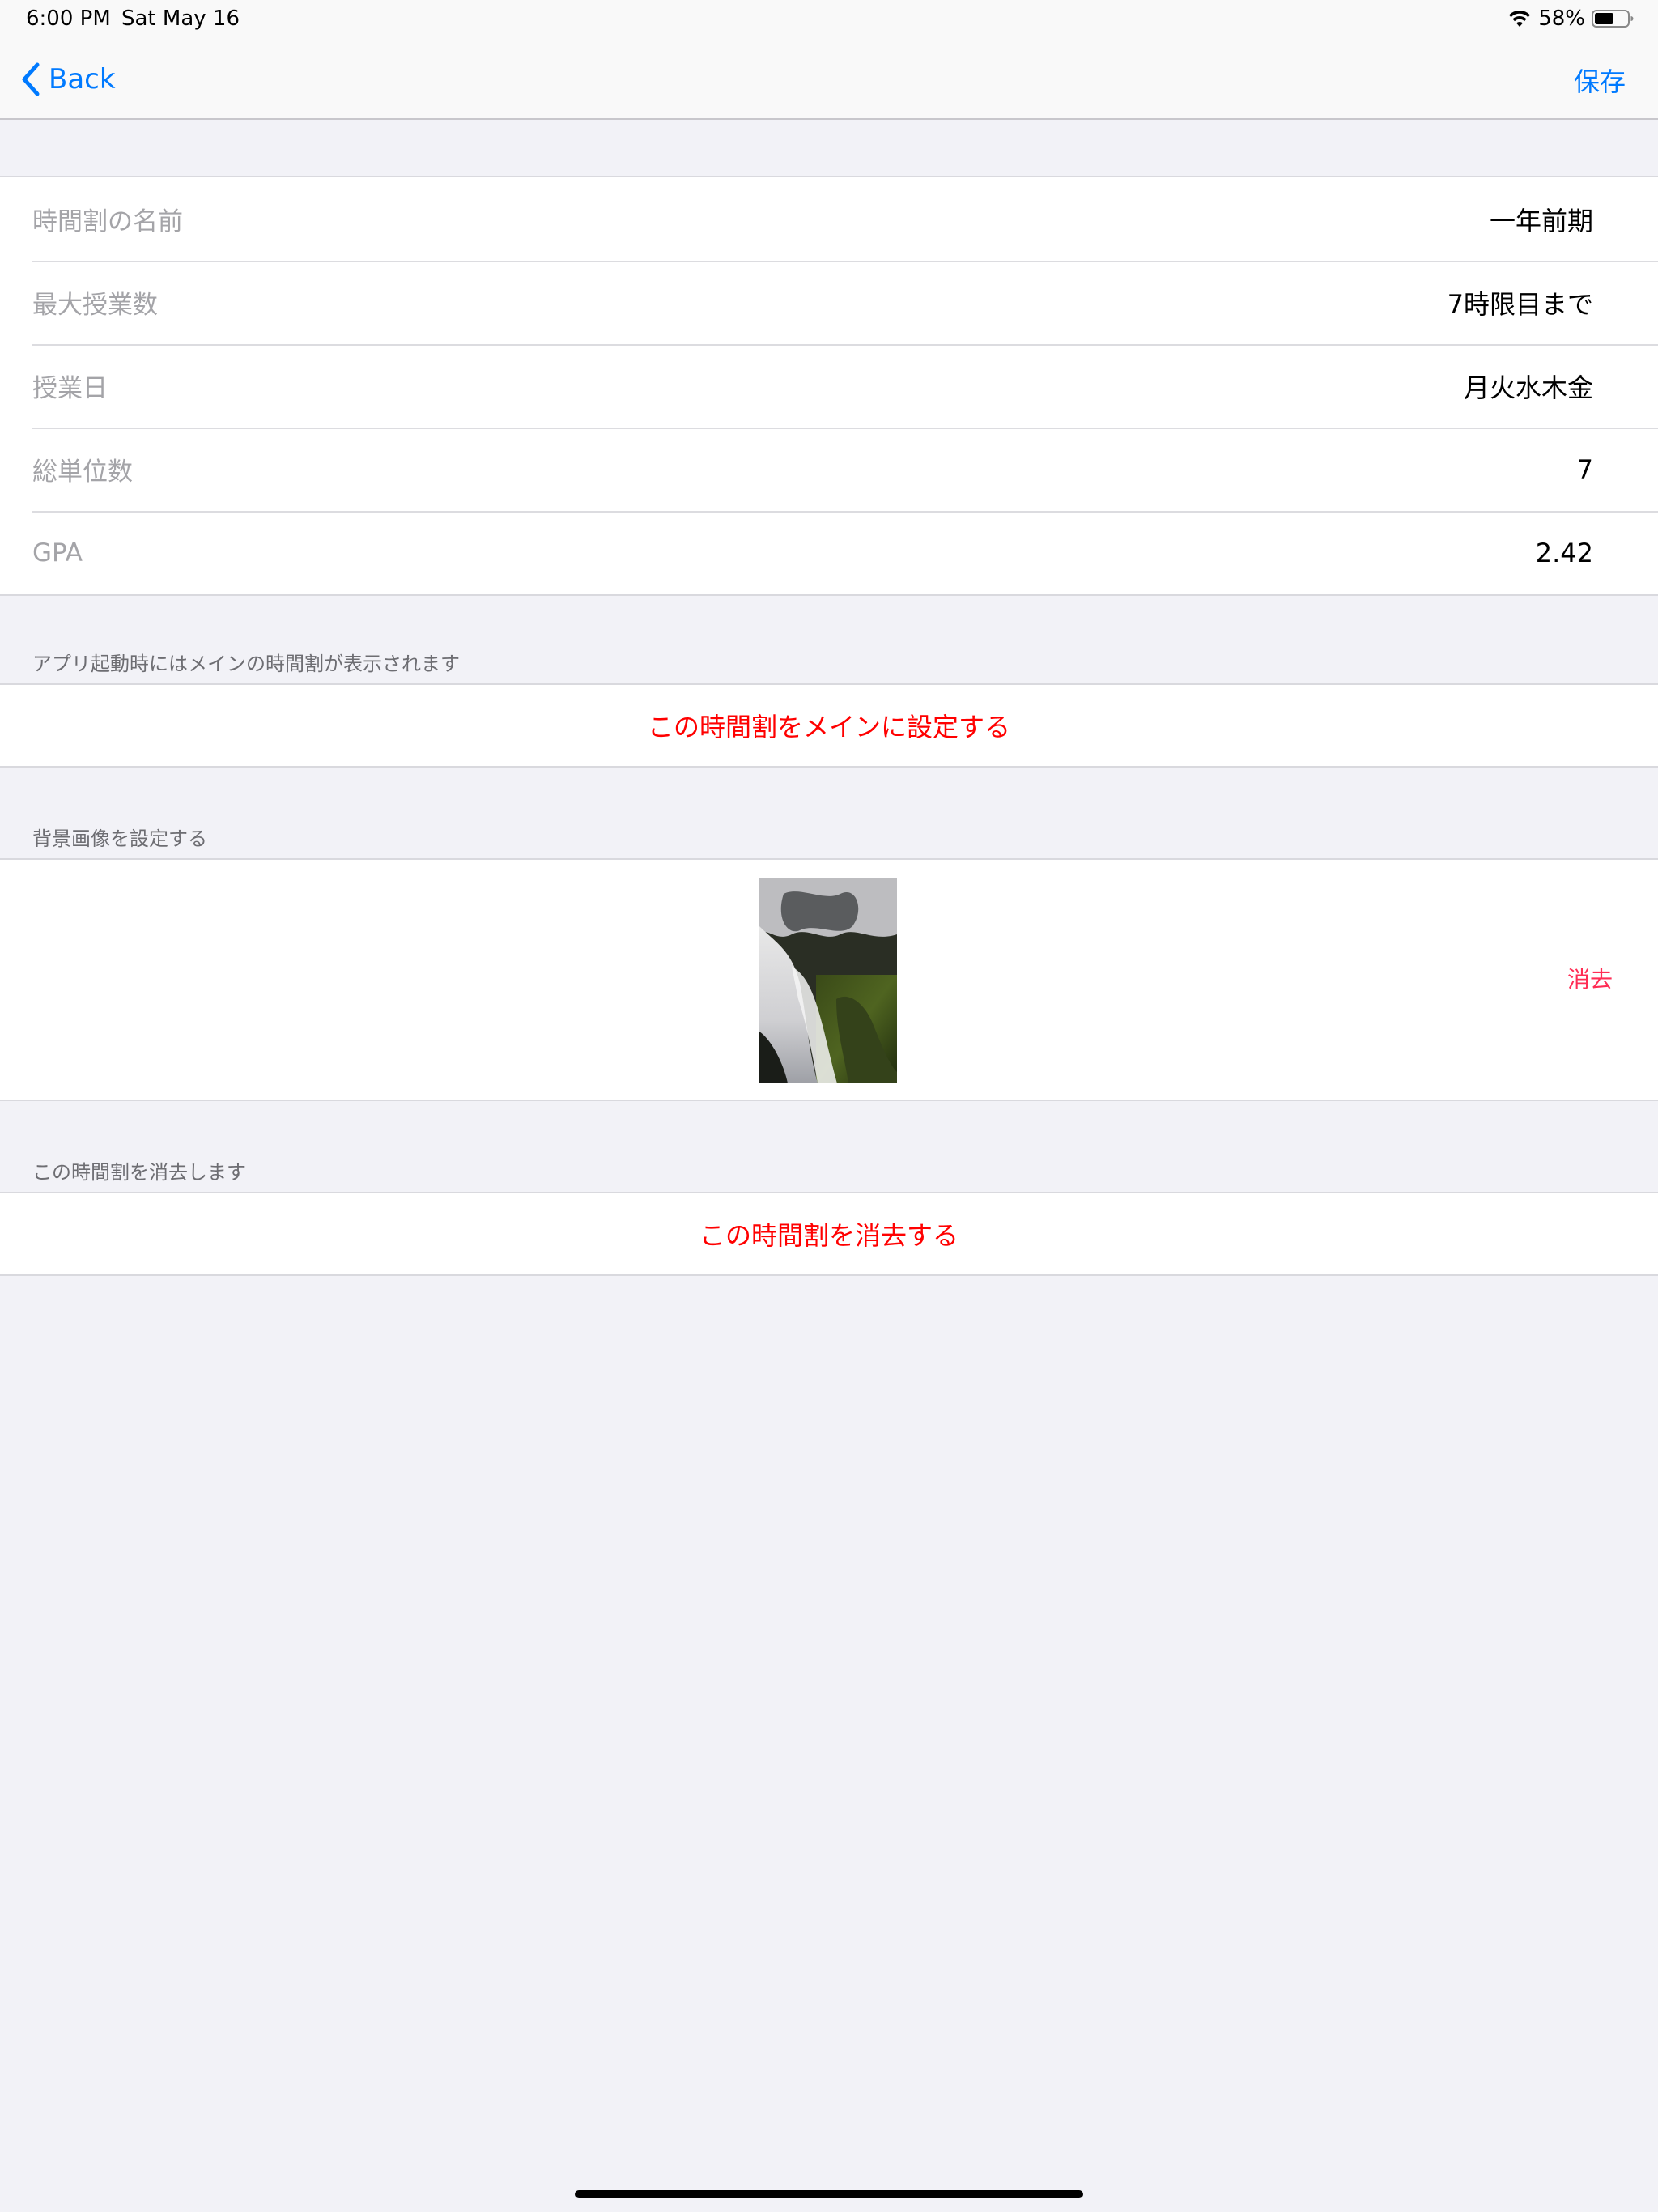 This screenshot has height=2212, width=1658. Describe the element at coordinates (829, 470) in the screenshot. I see `row-total-credits: 総単位数 7` at that location.